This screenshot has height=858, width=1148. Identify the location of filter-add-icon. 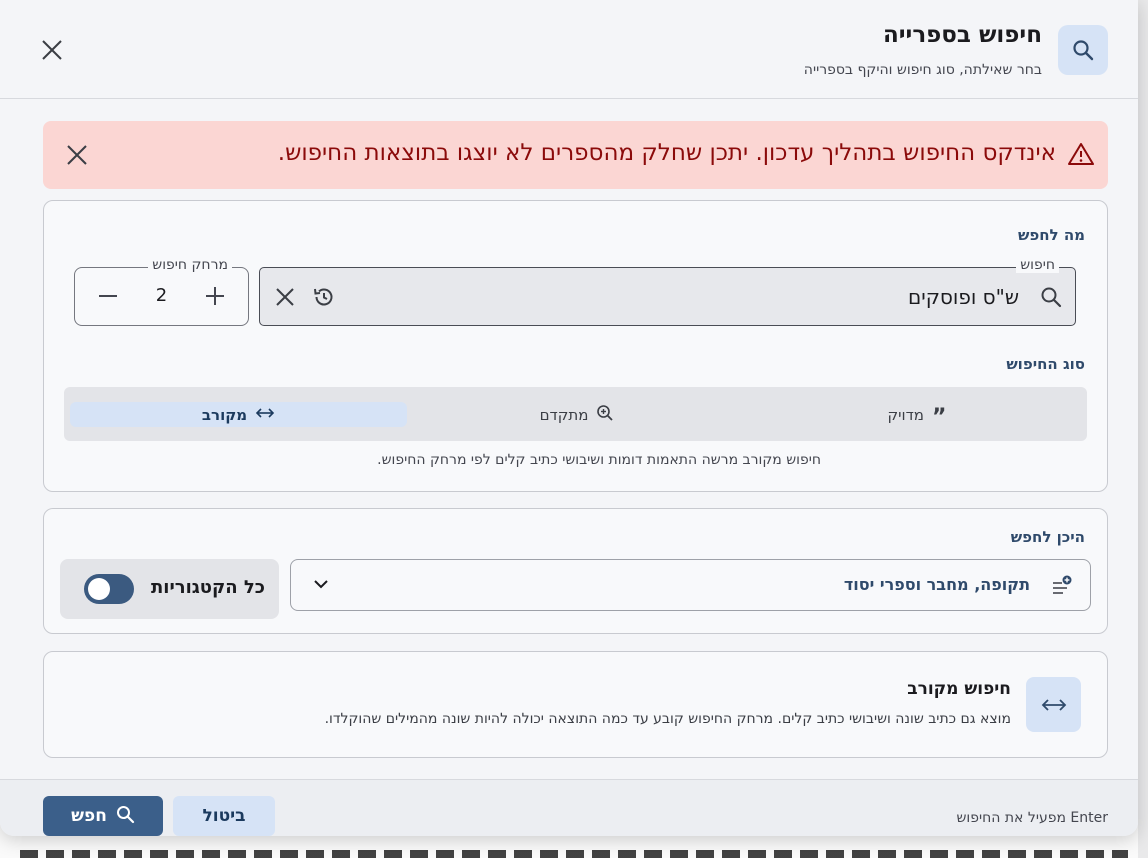
(1062, 588).